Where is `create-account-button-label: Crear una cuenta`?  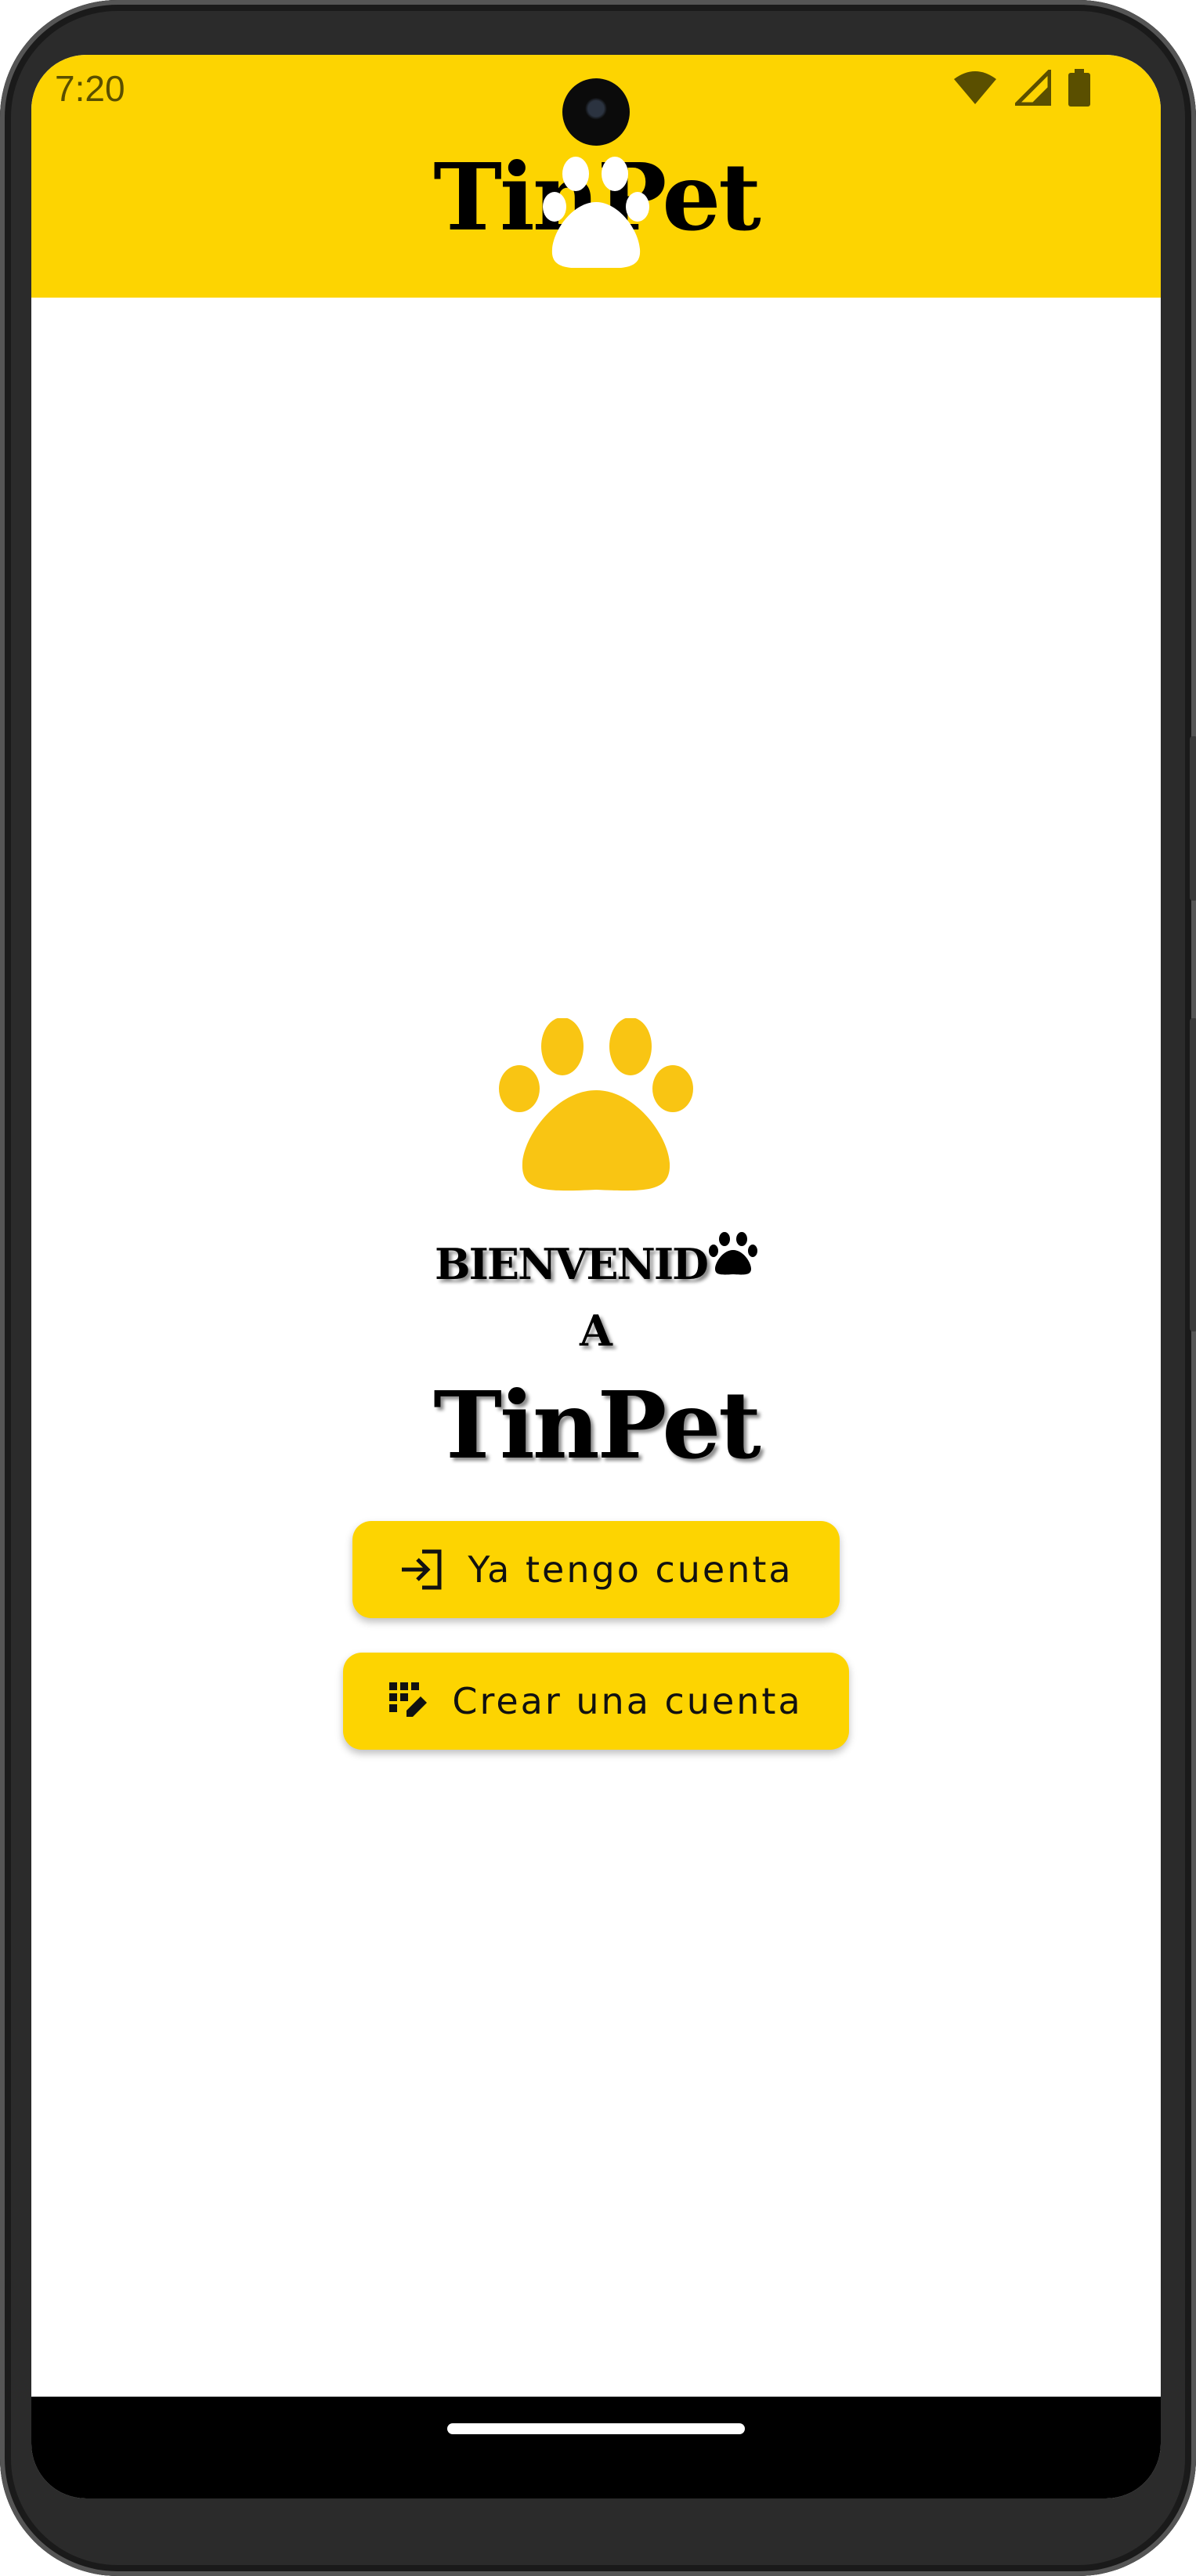
create-account-button-label: Crear una cuenta is located at coordinates (627, 1701).